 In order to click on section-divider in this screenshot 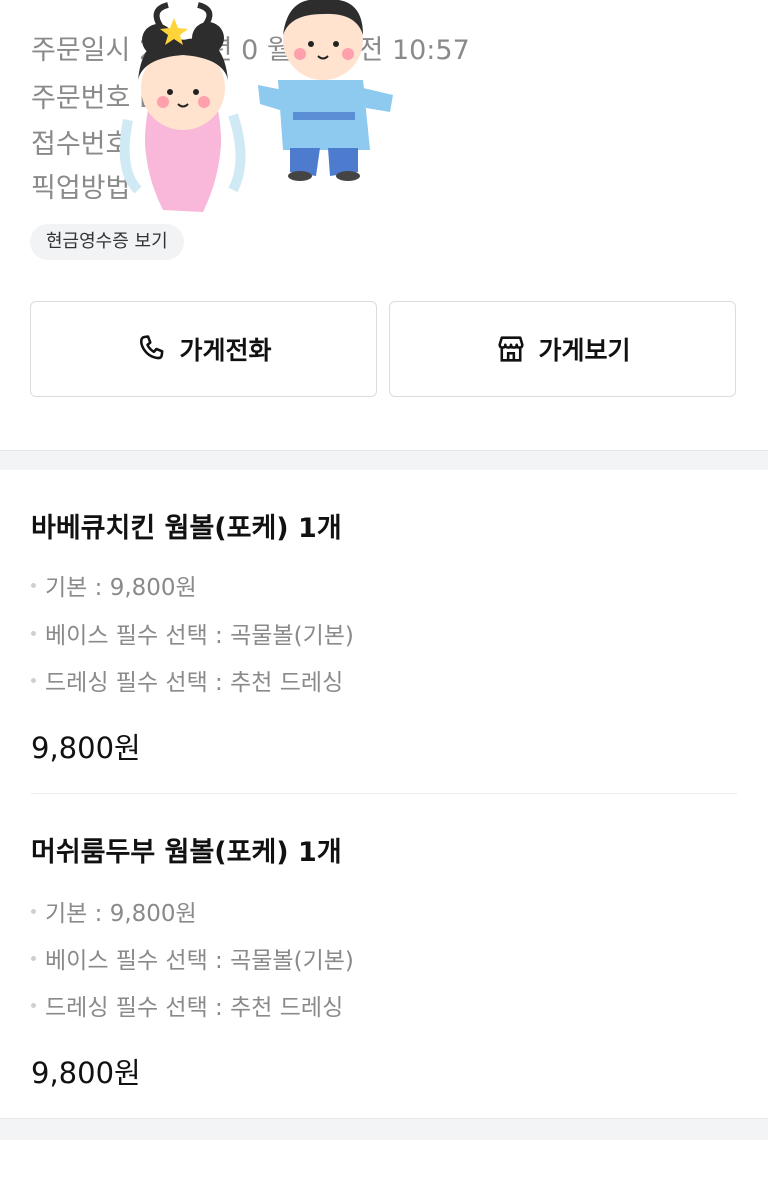, I will do `click(384, 460)`.